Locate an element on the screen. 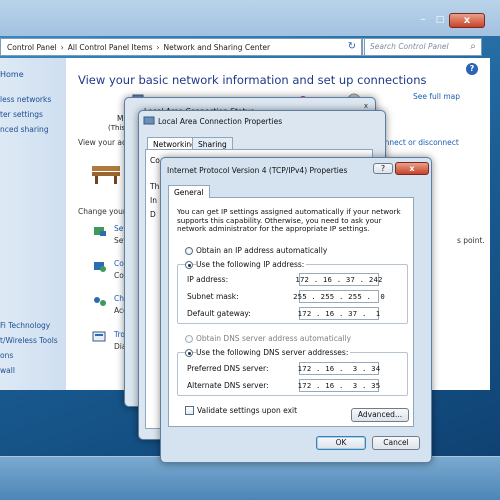  setup-connection-icon is located at coordinates (100, 231).